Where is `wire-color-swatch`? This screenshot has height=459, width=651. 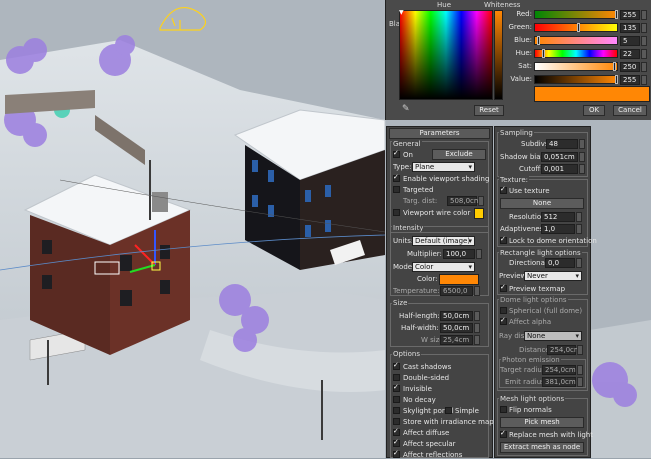 wire-color-swatch is located at coordinates (479, 213).